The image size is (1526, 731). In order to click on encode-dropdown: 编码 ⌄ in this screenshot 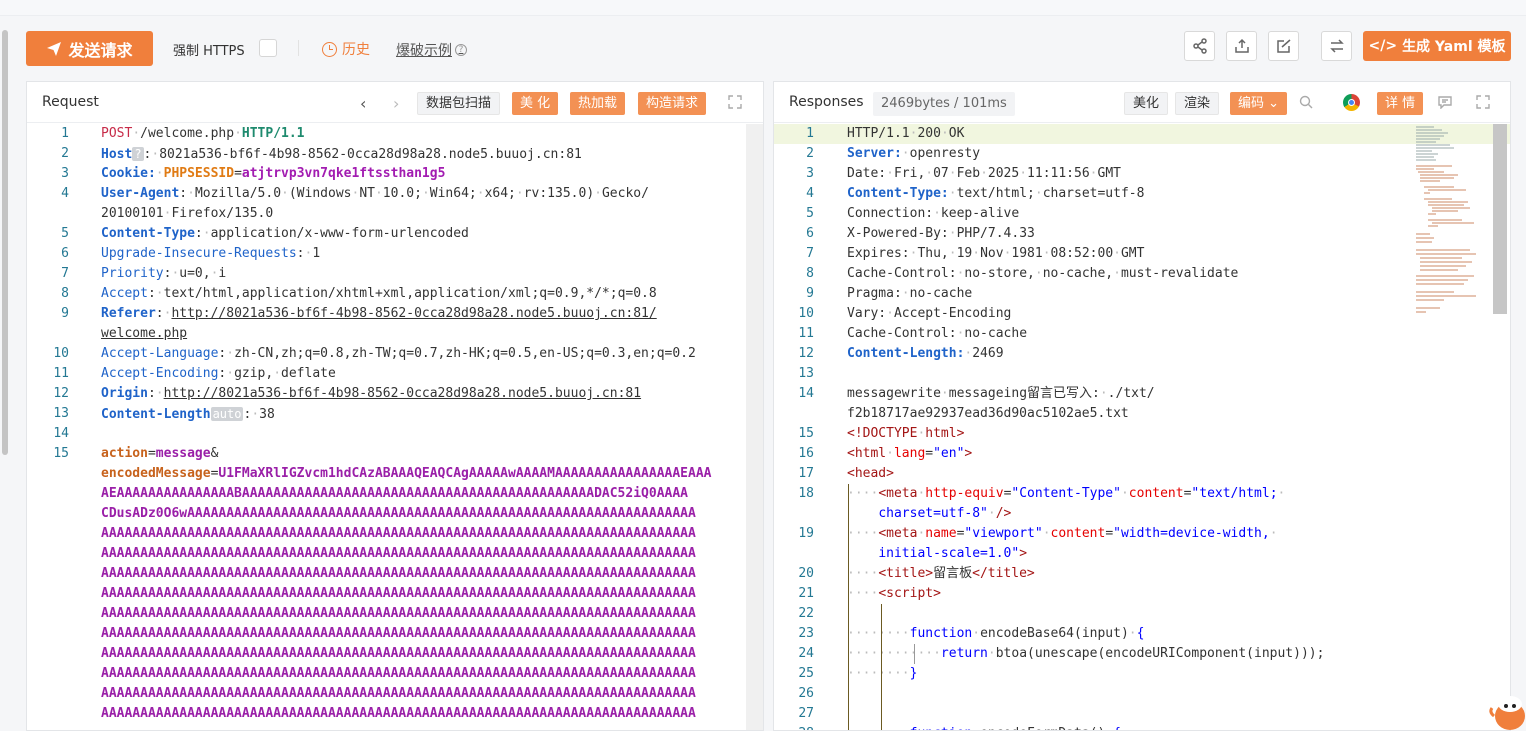, I will do `click(1259, 103)`.